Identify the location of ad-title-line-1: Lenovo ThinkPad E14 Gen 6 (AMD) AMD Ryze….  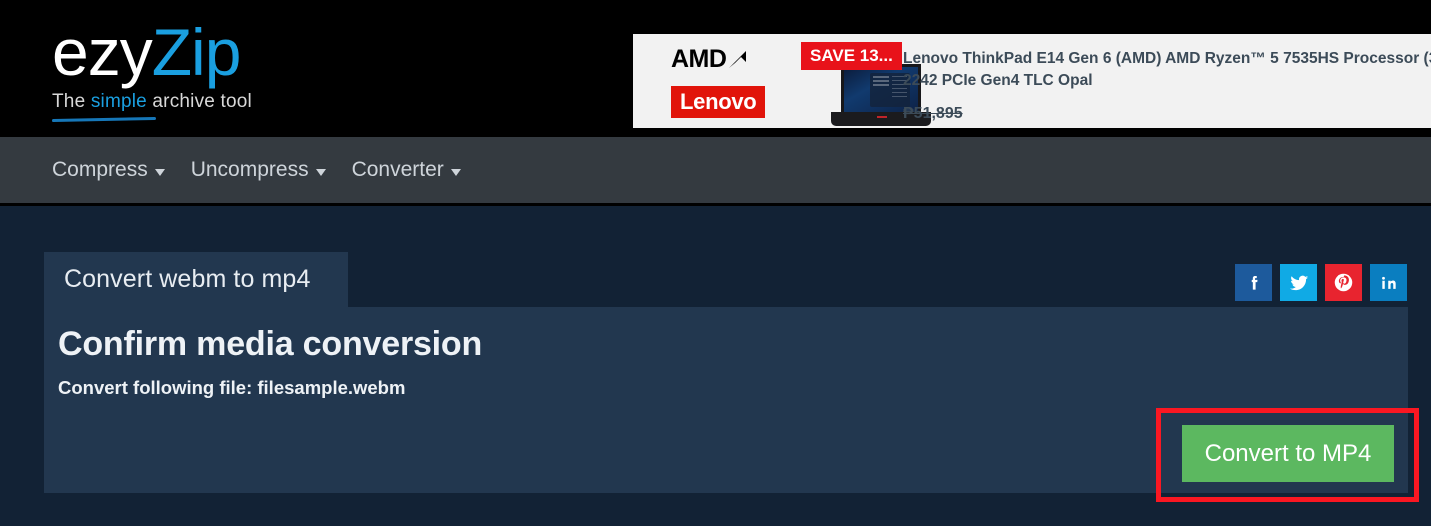
(1167, 58).